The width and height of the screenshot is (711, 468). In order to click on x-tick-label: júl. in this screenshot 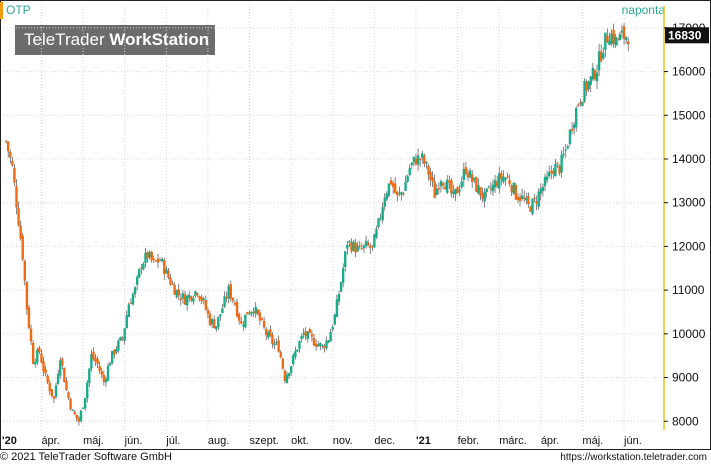, I will do `click(172, 441)`.